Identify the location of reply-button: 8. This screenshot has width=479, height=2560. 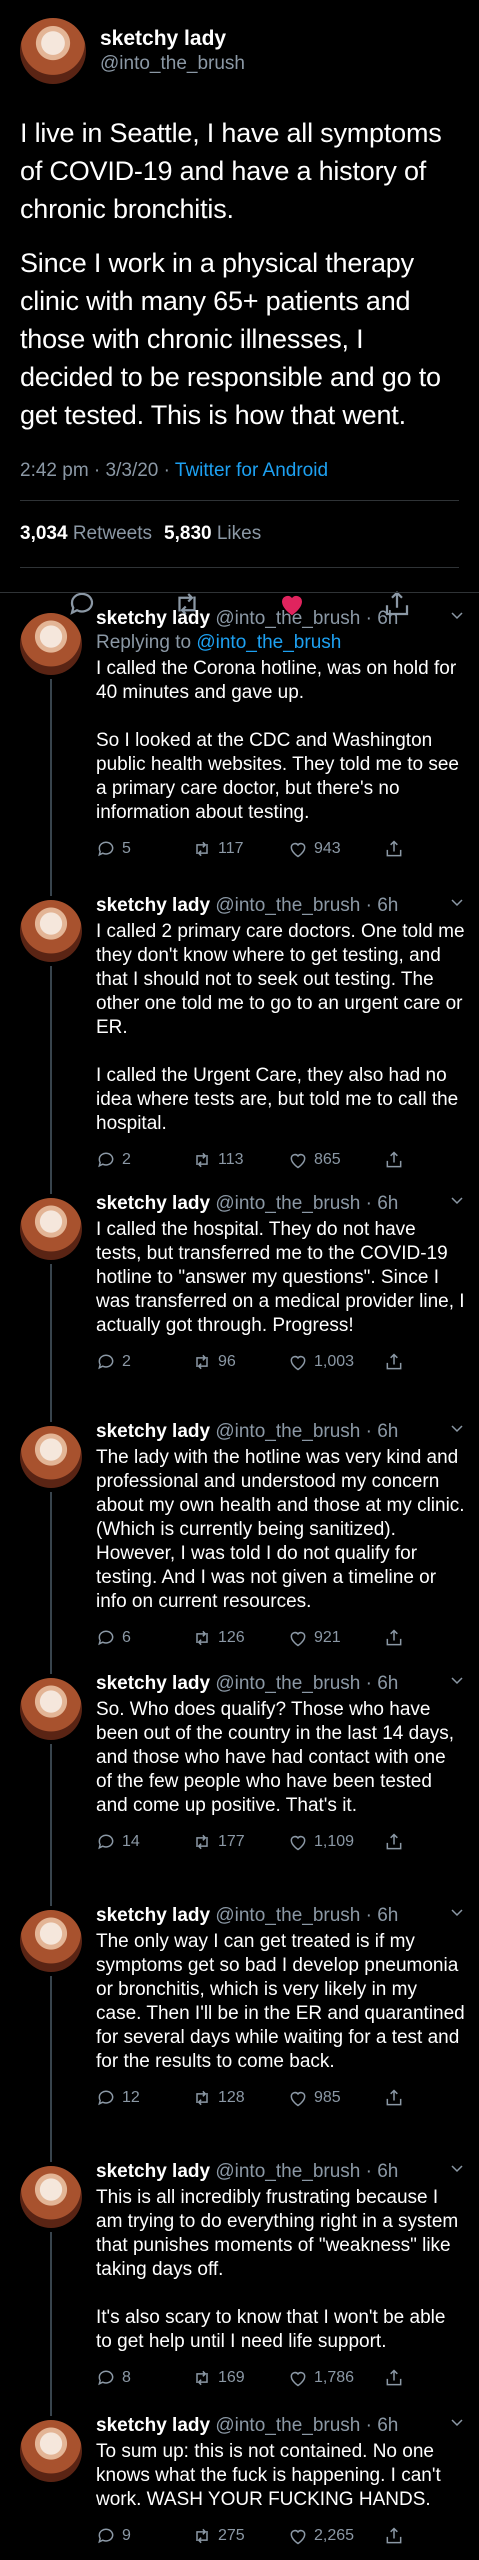
(144, 2378).